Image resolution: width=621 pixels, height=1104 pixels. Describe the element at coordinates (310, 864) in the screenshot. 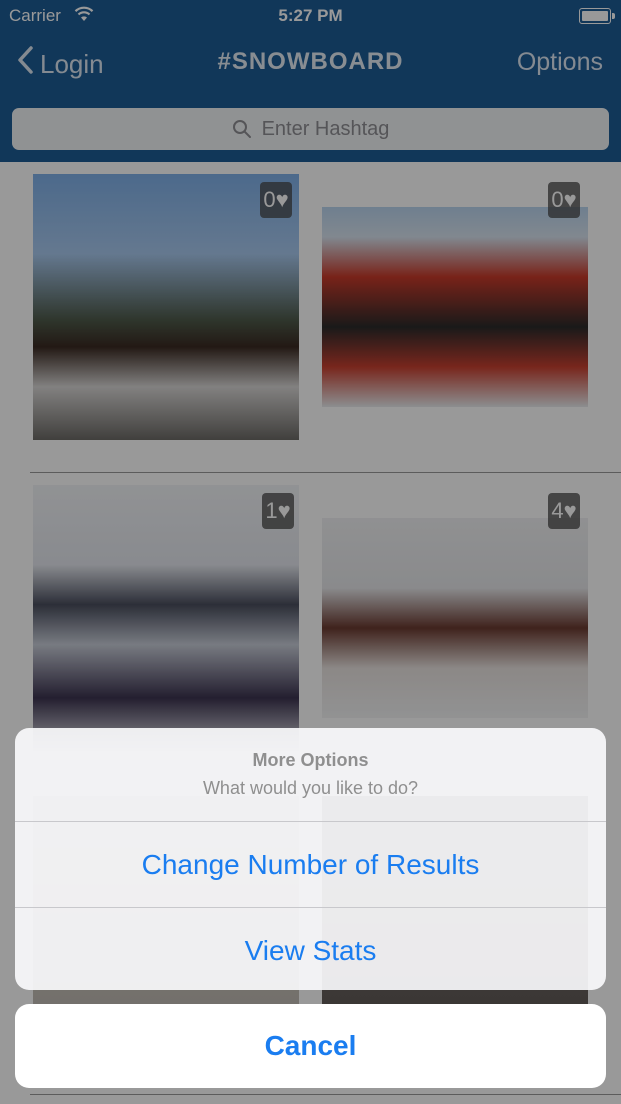

I see `change-number-of-results-button: Change Number of Results` at that location.